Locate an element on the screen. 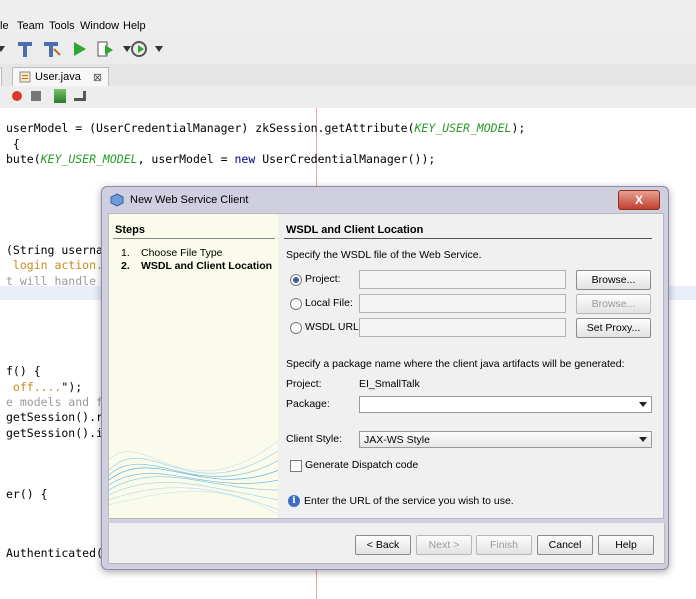 This screenshot has height=599, width=696. hammer-icon is located at coordinates (25, 49).